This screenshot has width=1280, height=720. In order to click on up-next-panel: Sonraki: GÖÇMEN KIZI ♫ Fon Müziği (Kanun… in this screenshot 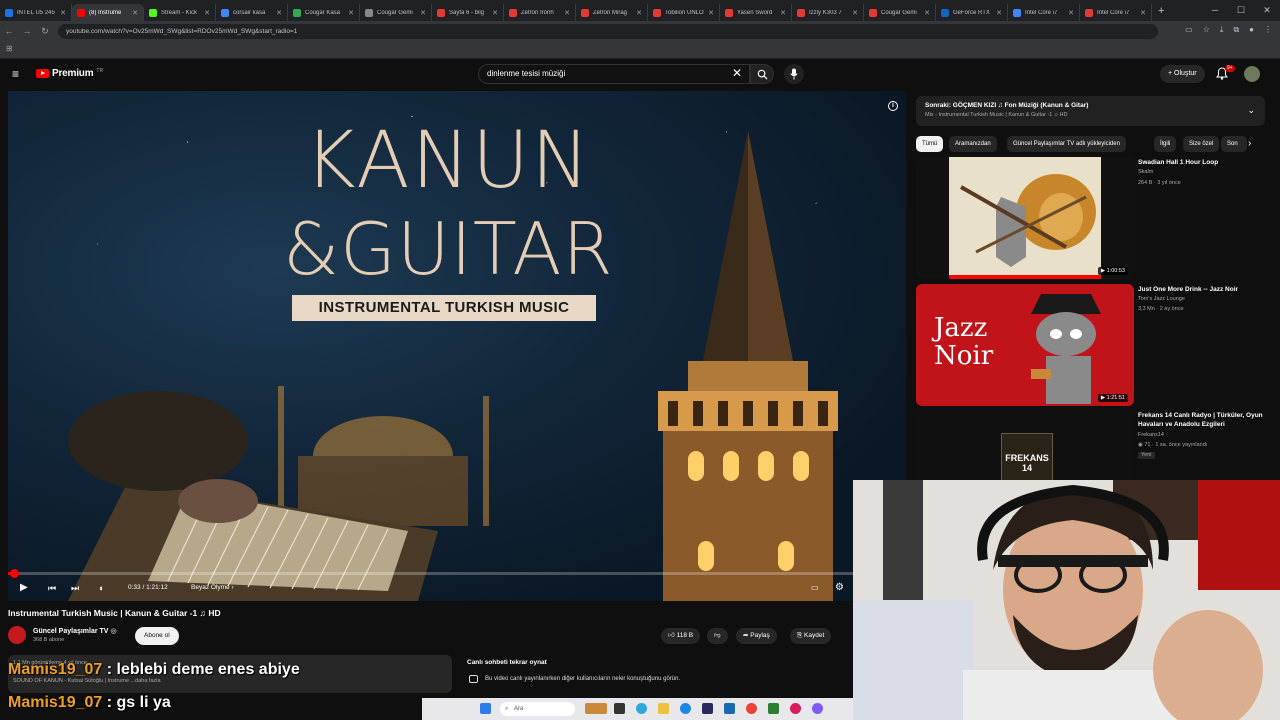, I will do `click(1090, 111)`.